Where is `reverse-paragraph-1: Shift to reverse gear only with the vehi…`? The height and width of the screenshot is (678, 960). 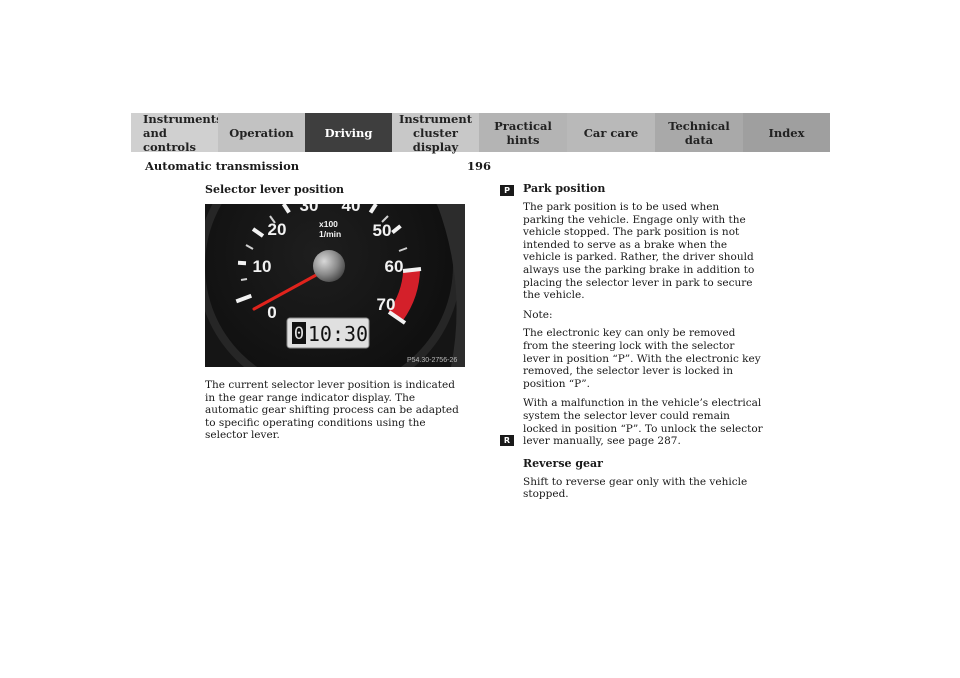
reverse-paragraph-1: Shift to reverse gear only with the vehi… is located at coordinates (635, 488).